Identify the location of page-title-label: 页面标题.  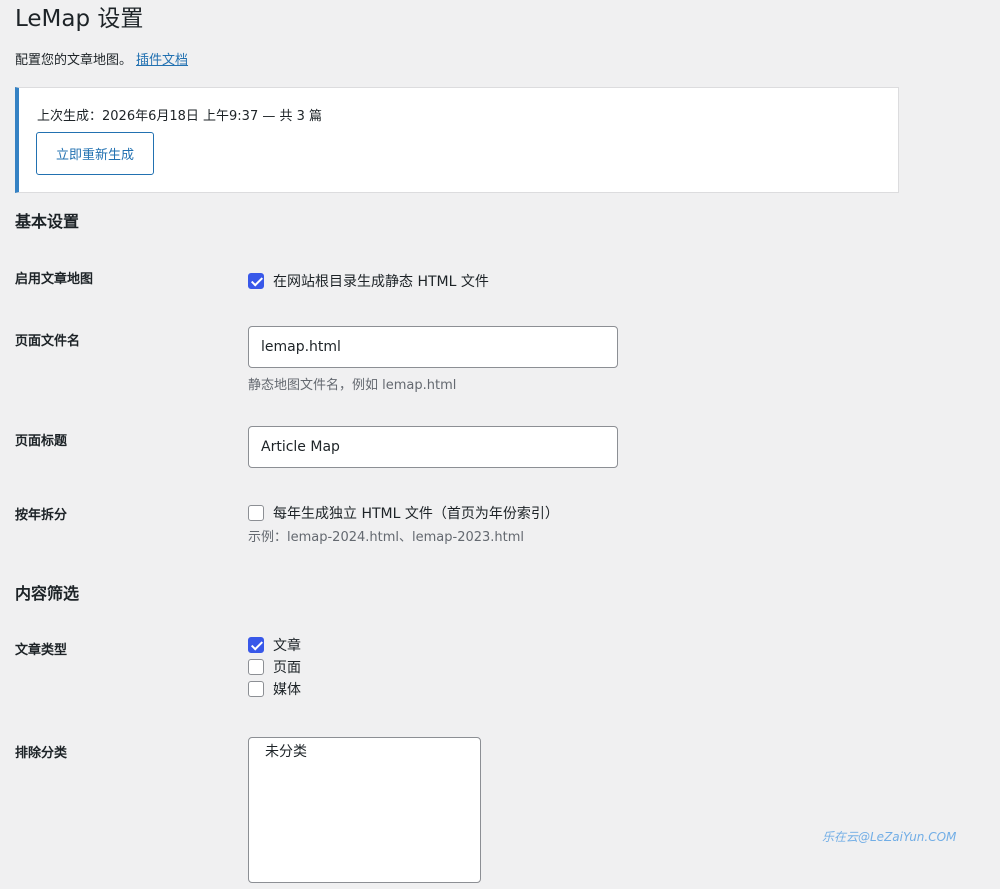
(41, 441).